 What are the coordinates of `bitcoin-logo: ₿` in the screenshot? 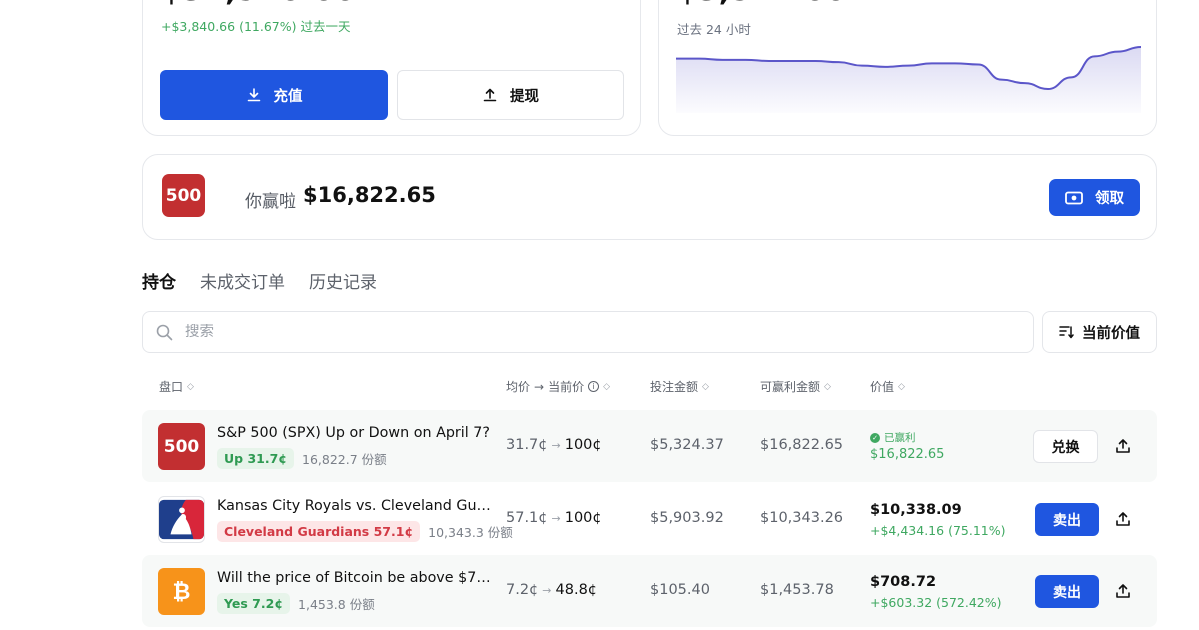 It's located at (181, 591).